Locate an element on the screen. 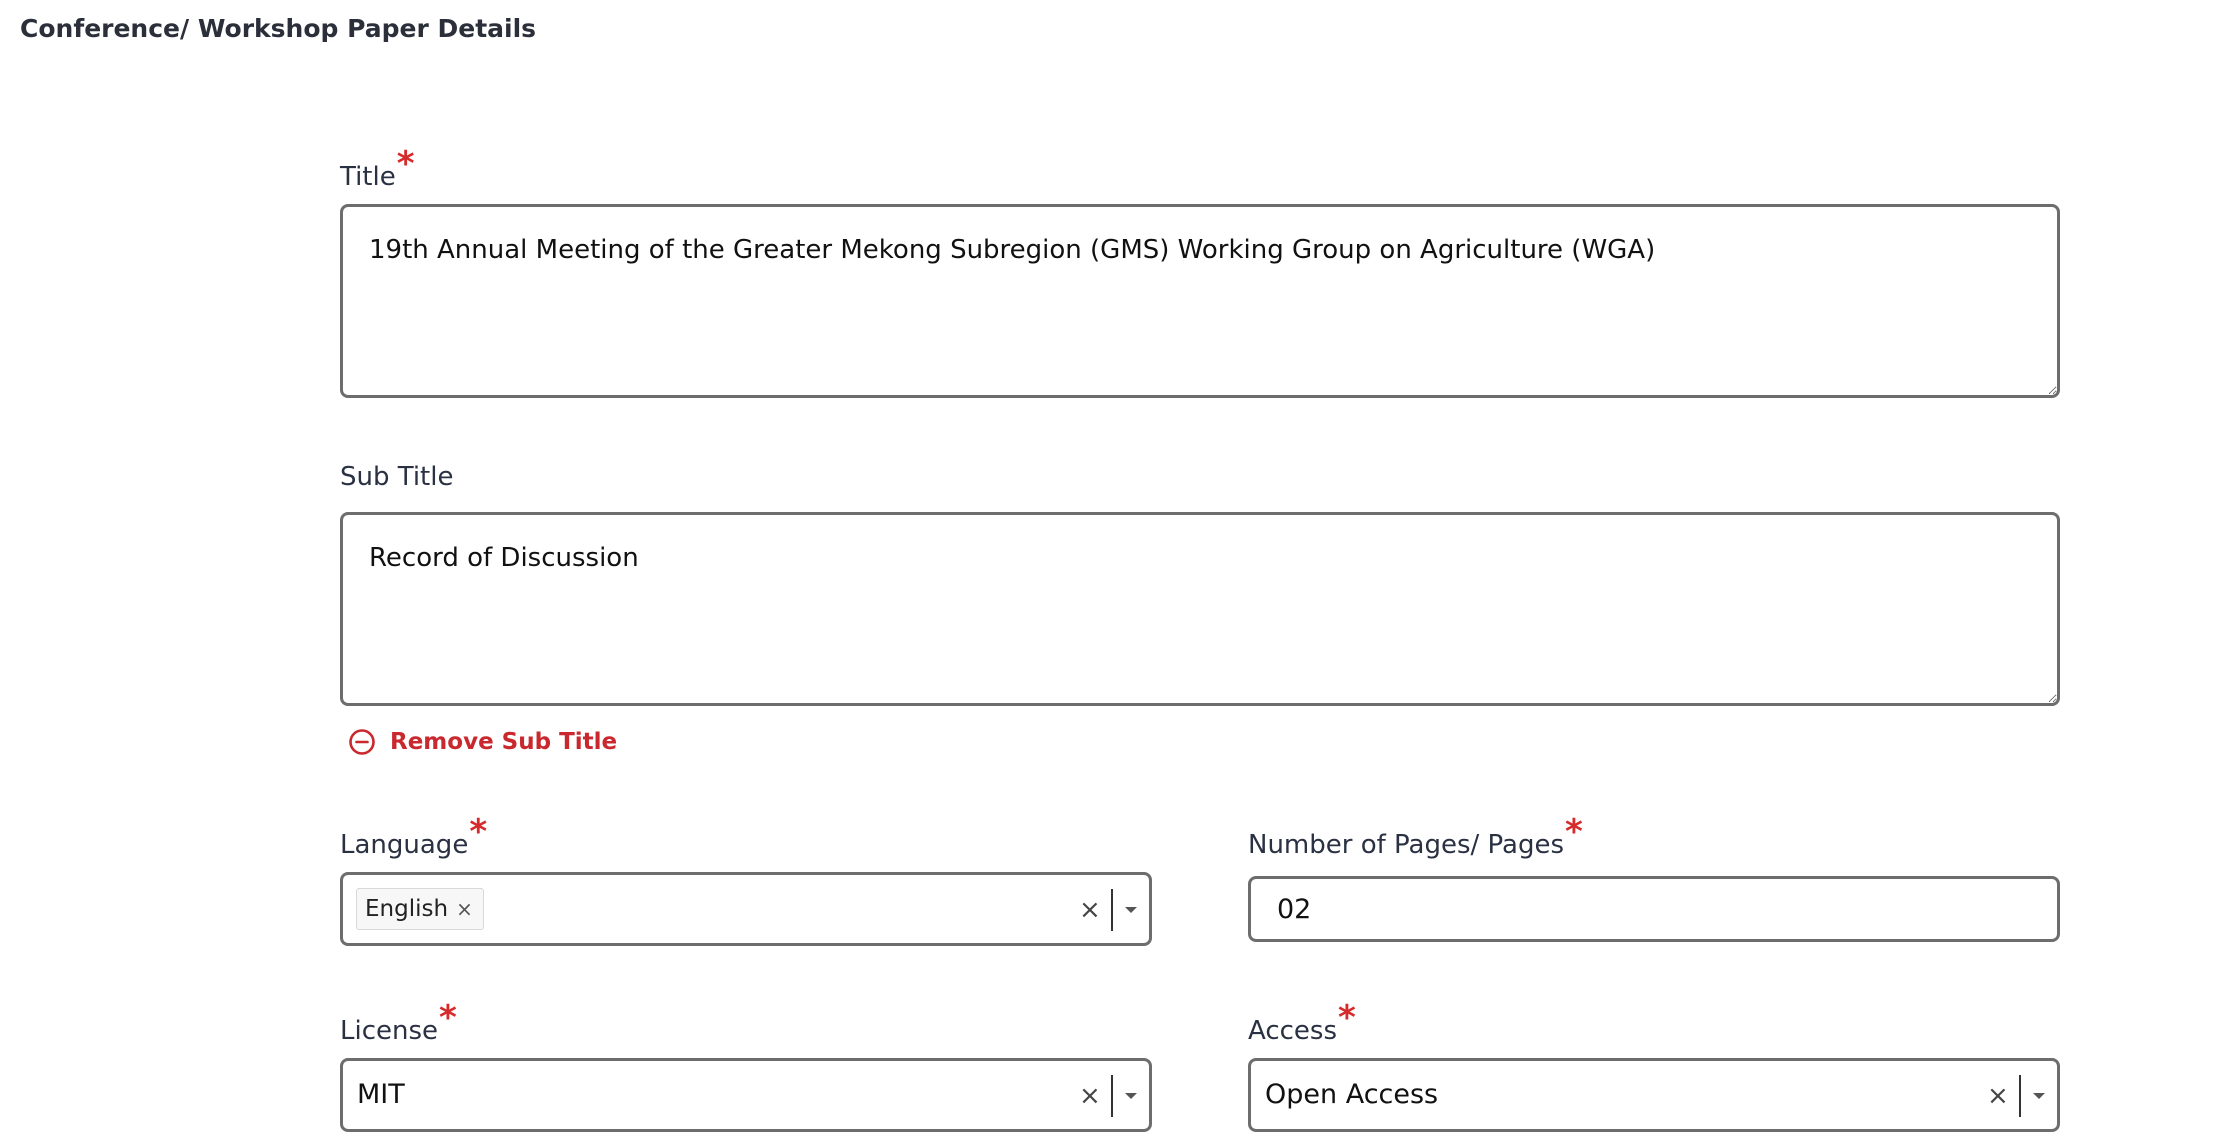 The image size is (2218, 1142). pages-input is located at coordinates (1654, 909).